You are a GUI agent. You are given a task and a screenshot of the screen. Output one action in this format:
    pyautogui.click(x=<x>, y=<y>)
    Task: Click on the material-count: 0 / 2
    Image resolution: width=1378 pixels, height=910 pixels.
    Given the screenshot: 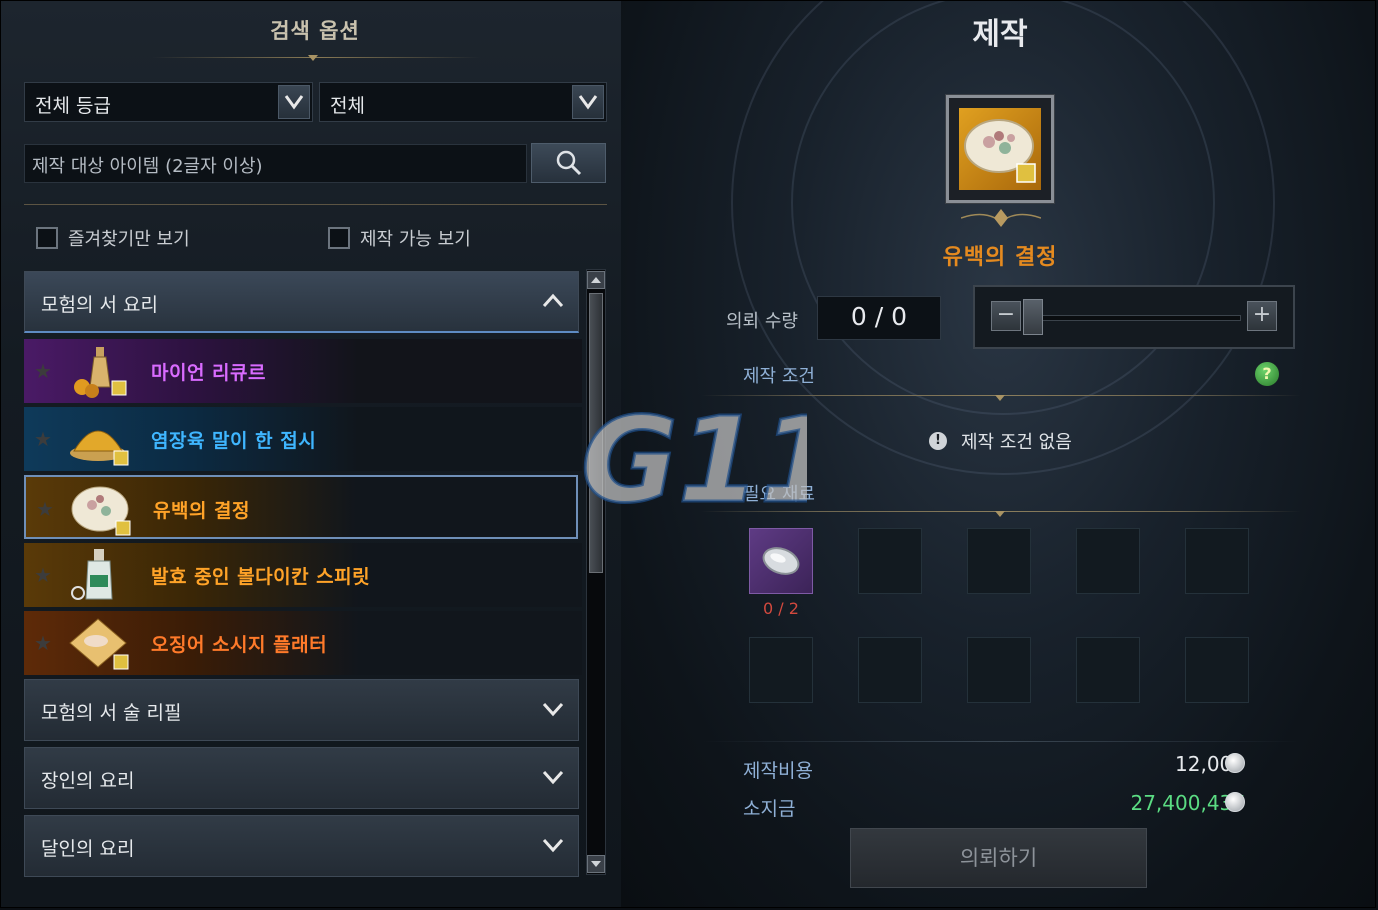 What is the action you would take?
    pyautogui.click(x=781, y=608)
    